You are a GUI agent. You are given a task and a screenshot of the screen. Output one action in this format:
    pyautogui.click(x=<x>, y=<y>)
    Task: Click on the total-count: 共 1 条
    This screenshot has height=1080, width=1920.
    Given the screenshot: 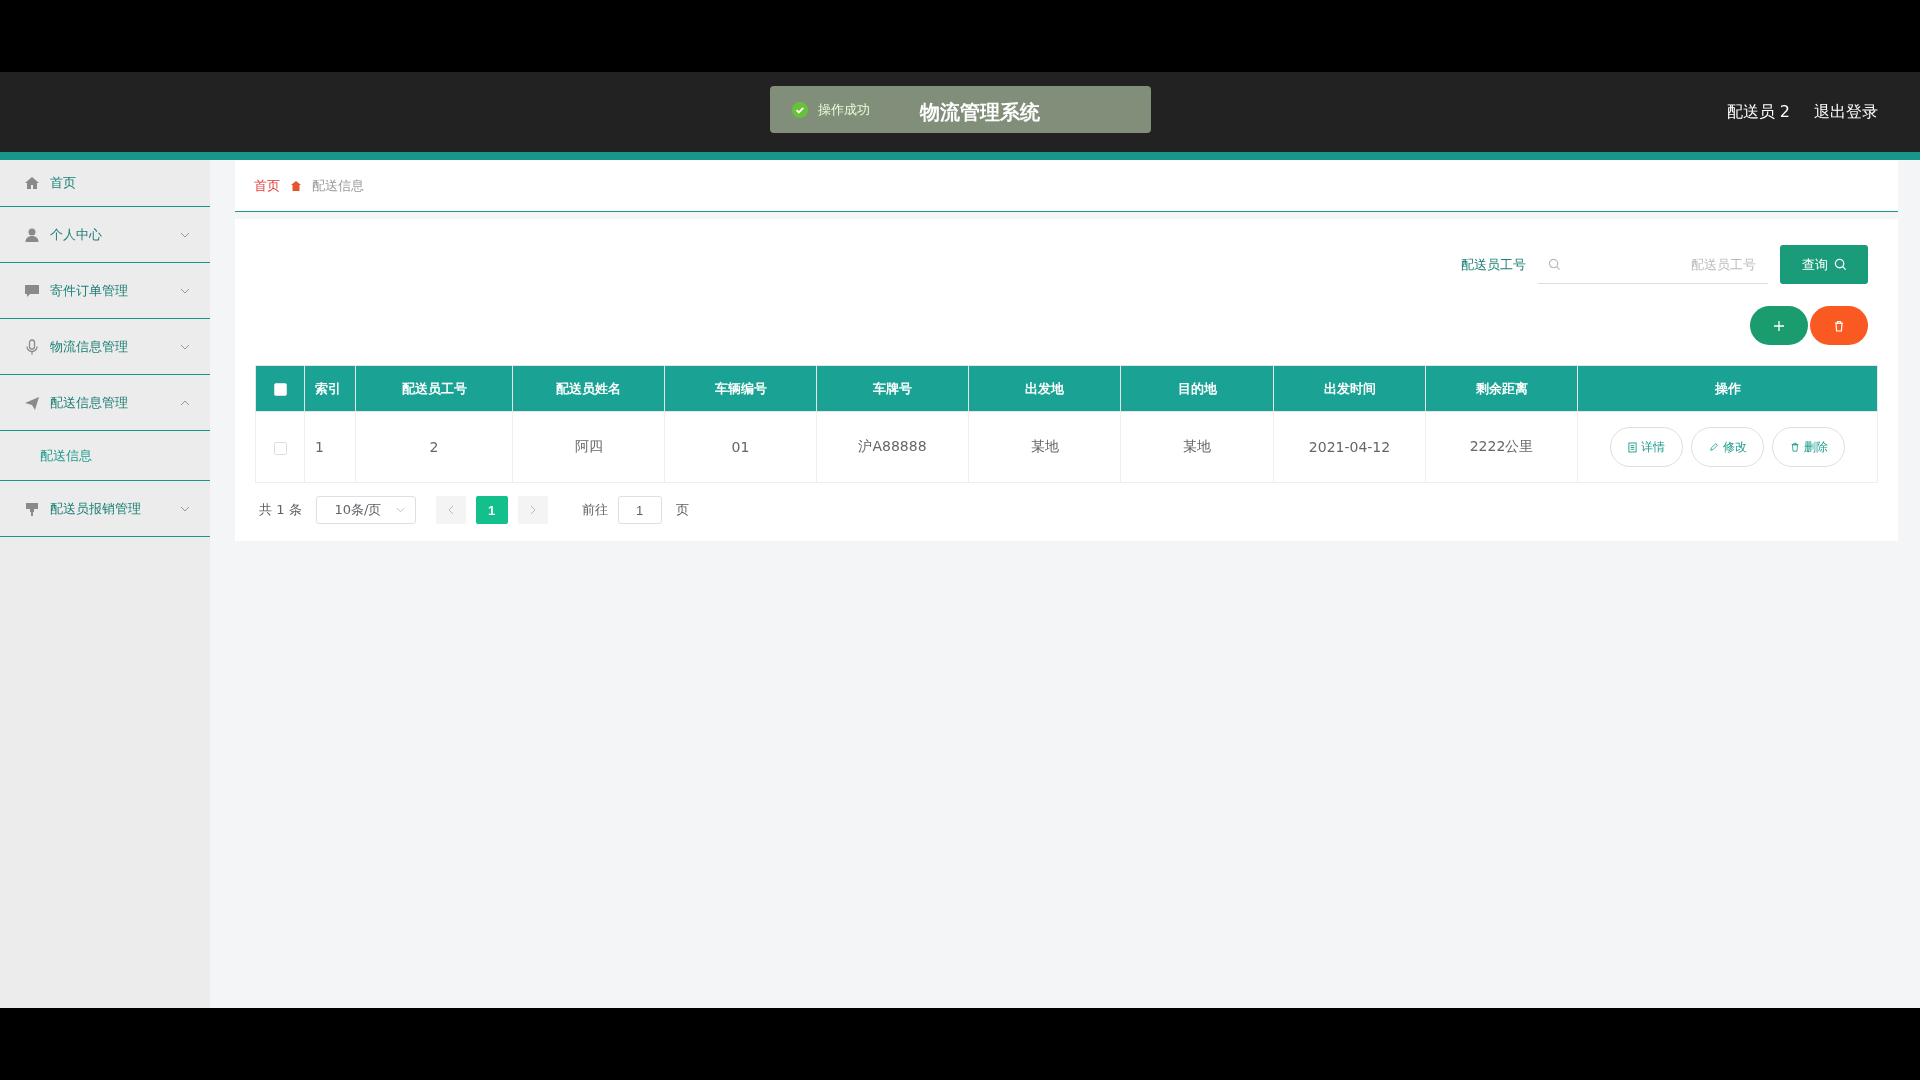 What is the action you would take?
    pyautogui.click(x=280, y=510)
    